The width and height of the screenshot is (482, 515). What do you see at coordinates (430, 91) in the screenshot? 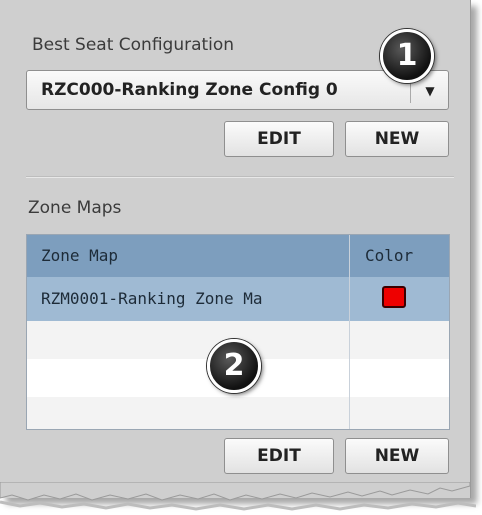
I see `chevron-down-icon: ▼` at bounding box center [430, 91].